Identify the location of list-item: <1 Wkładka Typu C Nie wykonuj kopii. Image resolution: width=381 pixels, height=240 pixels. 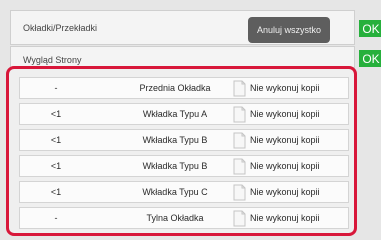
(184, 192).